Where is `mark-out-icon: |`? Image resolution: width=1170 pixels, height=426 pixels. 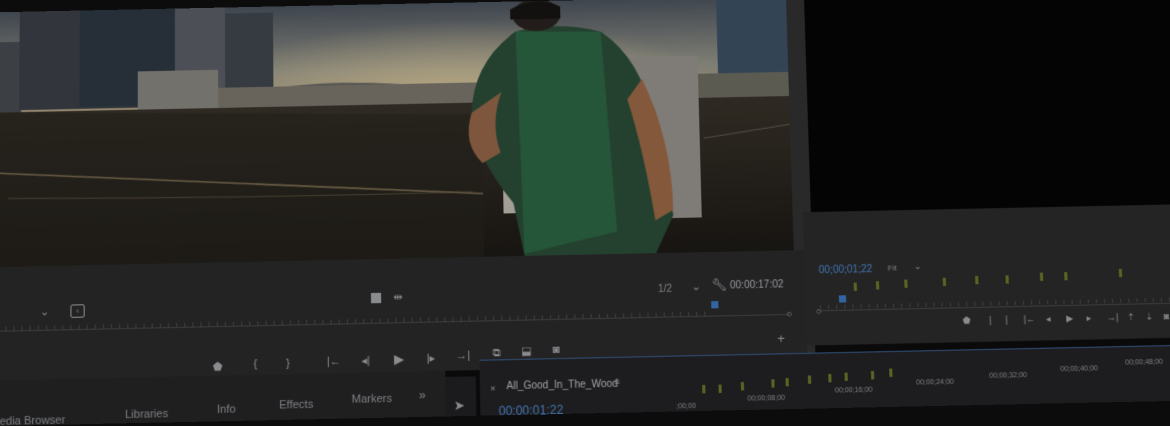 mark-out-icon: | is located at coordinates (1006, 319).